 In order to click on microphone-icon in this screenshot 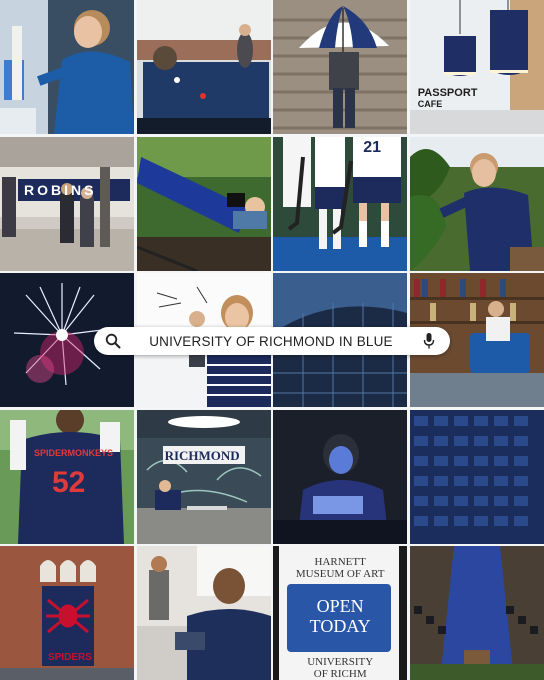, I will do `click(429, 341)`.